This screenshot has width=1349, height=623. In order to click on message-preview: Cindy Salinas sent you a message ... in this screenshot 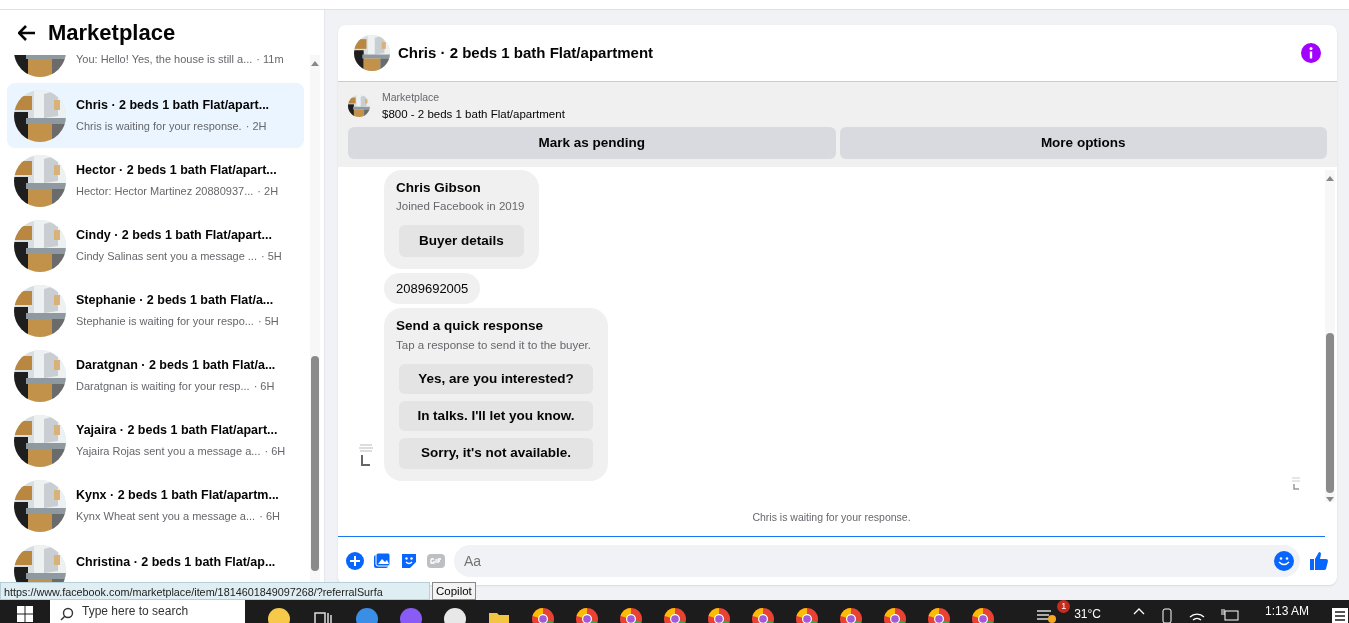, I will do `click(166, 257)`.